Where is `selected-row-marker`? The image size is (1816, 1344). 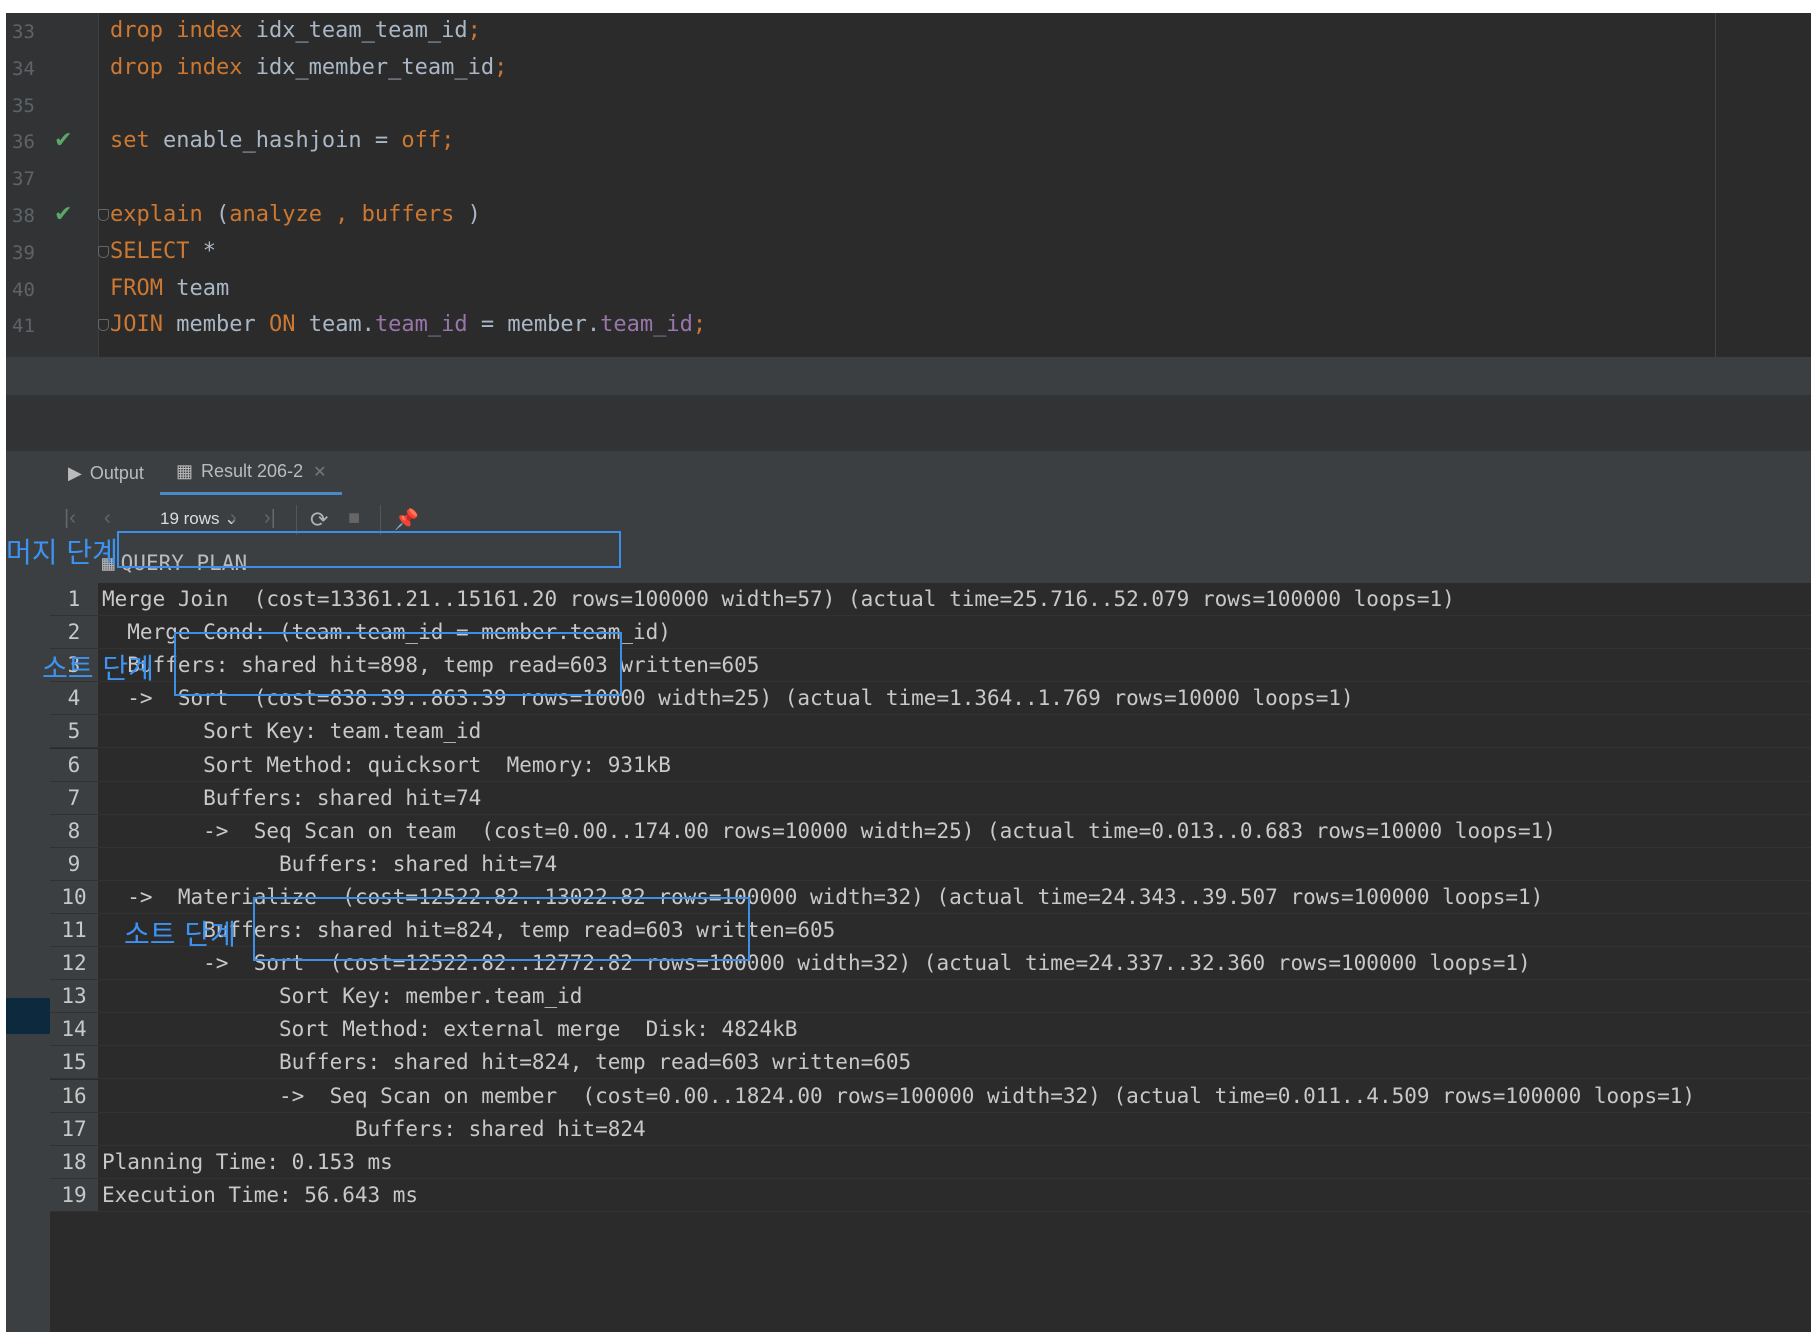
selected-row-marker is located at coordinates (28, 1016).